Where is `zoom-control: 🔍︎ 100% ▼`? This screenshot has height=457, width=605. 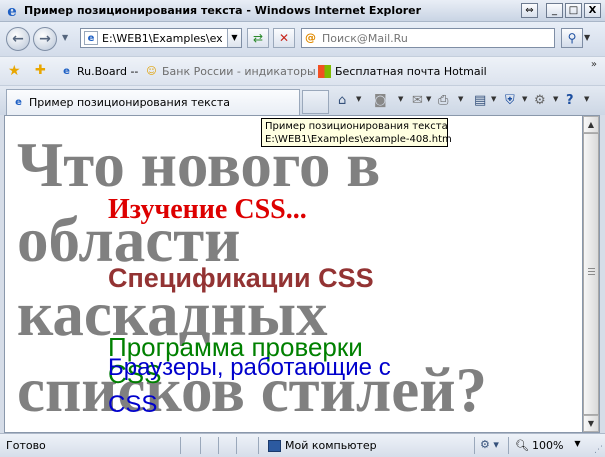
zoom-control: 🔍︎ 100% ▼ is located at coordinates (548, 445).